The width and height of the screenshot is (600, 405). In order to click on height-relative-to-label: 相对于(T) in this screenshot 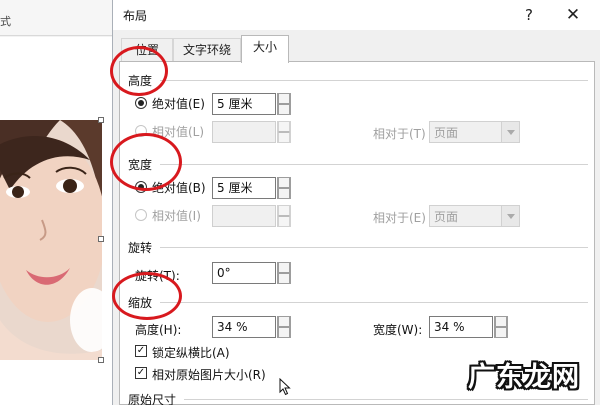, I will do `click(399, 134)`.